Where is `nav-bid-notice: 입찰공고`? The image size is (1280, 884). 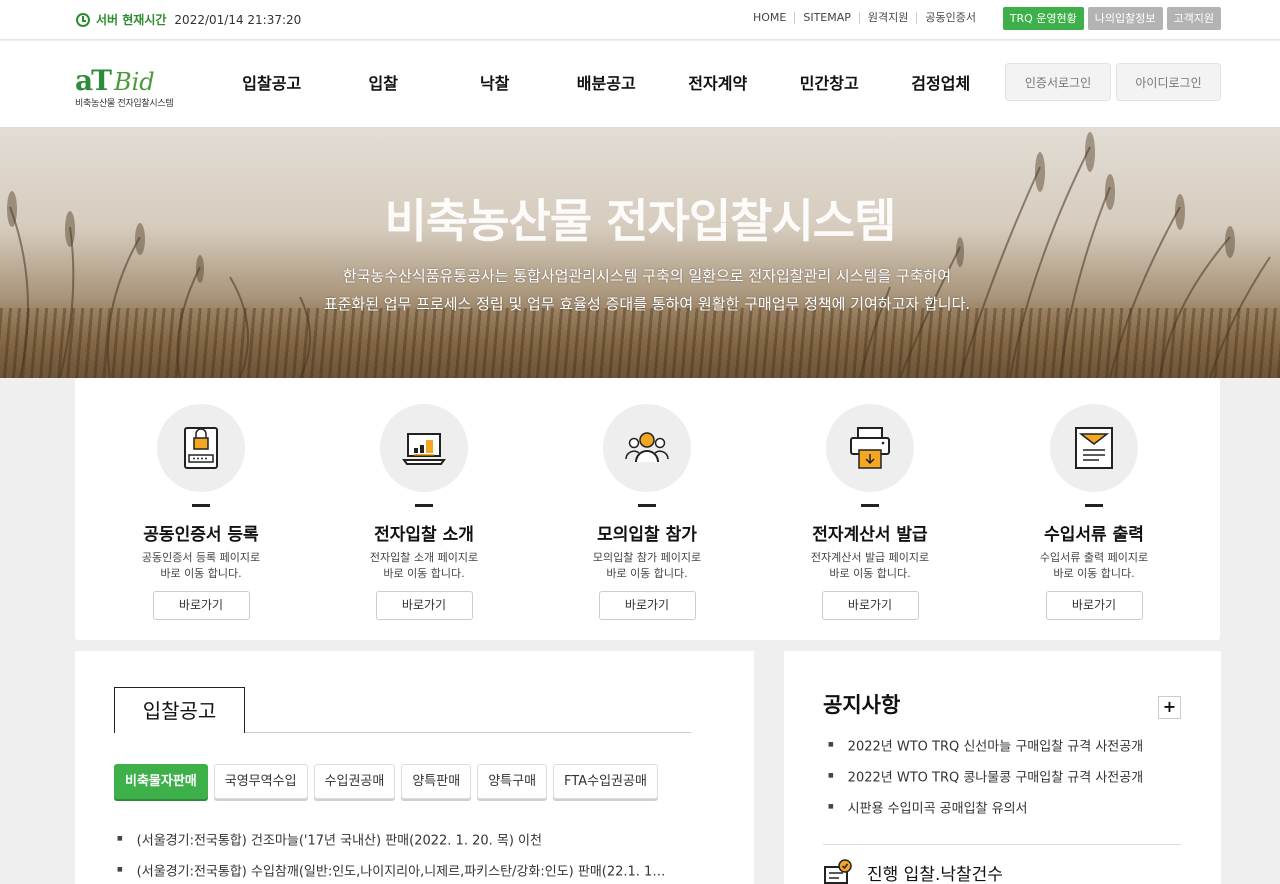 nav-bid-notice: 입찰공고 is located at coordinates (272, 82).